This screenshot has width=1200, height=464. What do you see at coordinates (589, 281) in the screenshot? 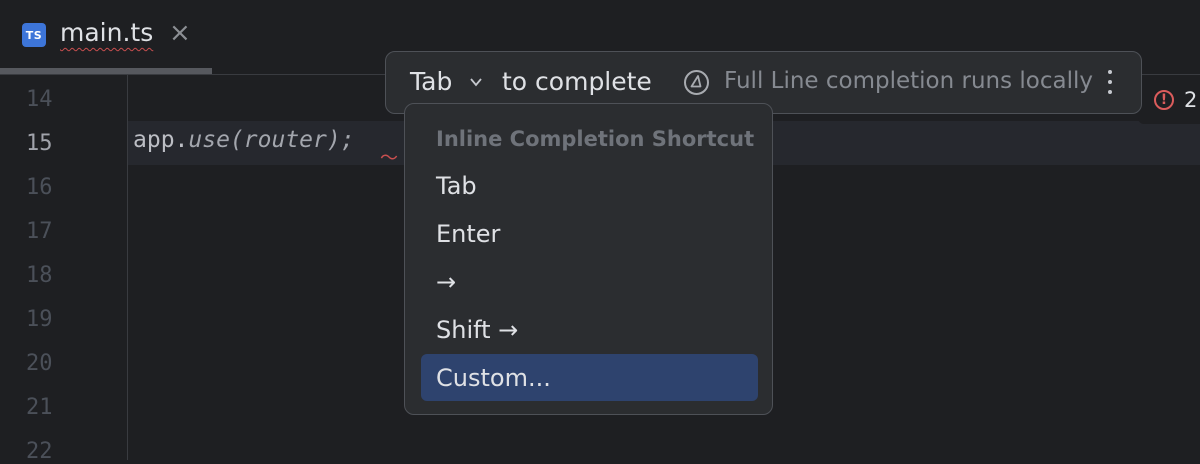
I see `menu-item-right-arrow: →` at bounding box center [589, 281].